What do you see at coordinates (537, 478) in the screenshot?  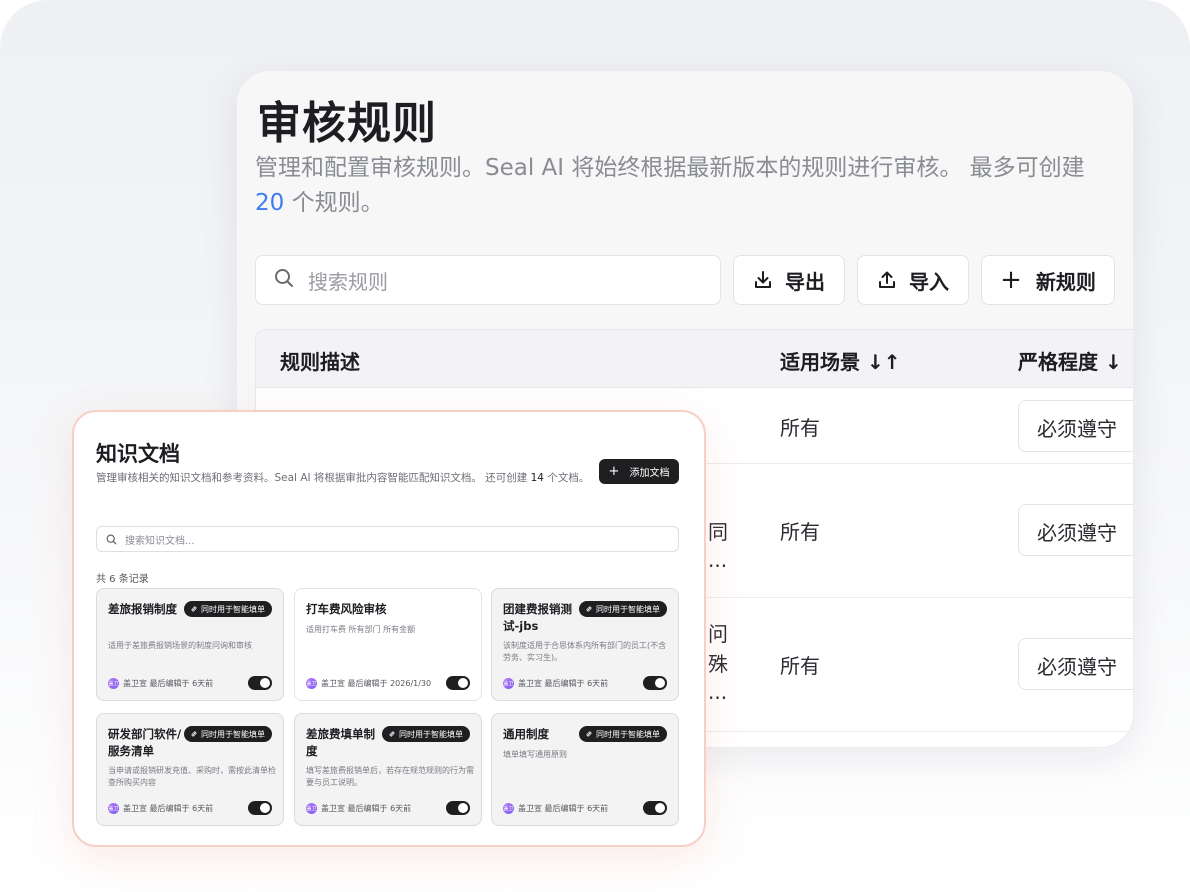 I see `doc-limit-count: 14` at bounding box center [537, 478].